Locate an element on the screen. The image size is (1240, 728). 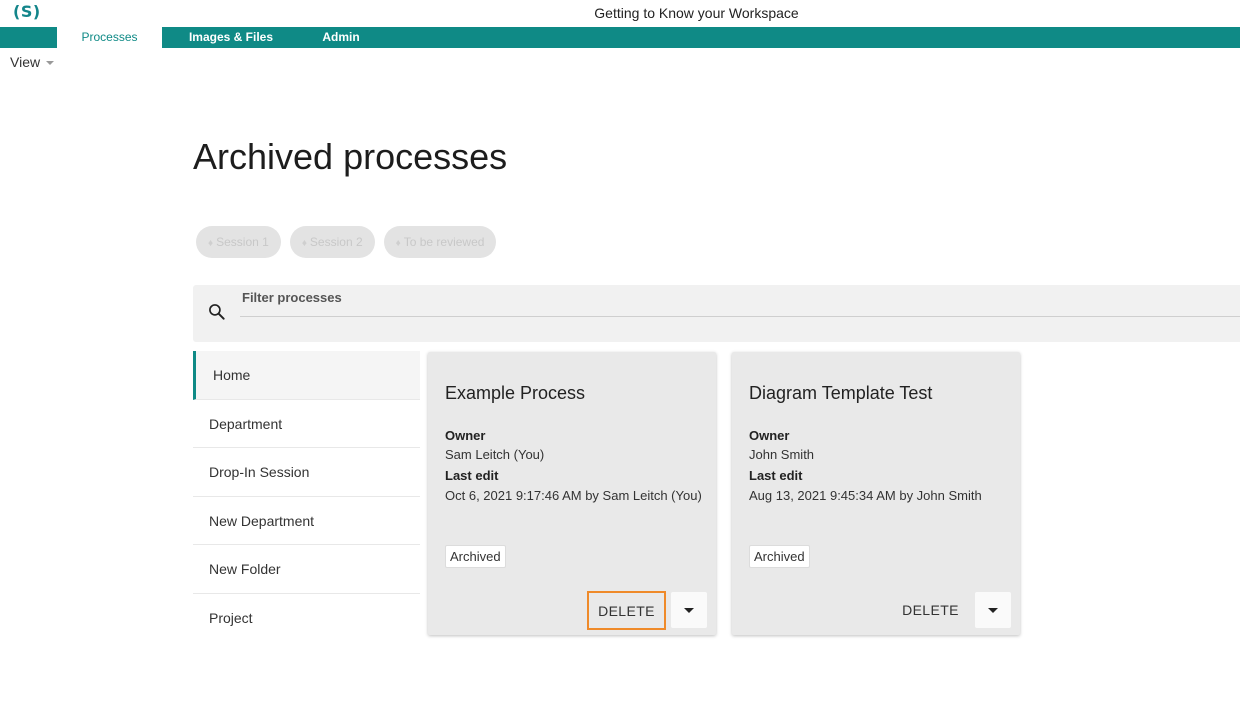
owner-value: John Smith is located at coordinates (782, 454).